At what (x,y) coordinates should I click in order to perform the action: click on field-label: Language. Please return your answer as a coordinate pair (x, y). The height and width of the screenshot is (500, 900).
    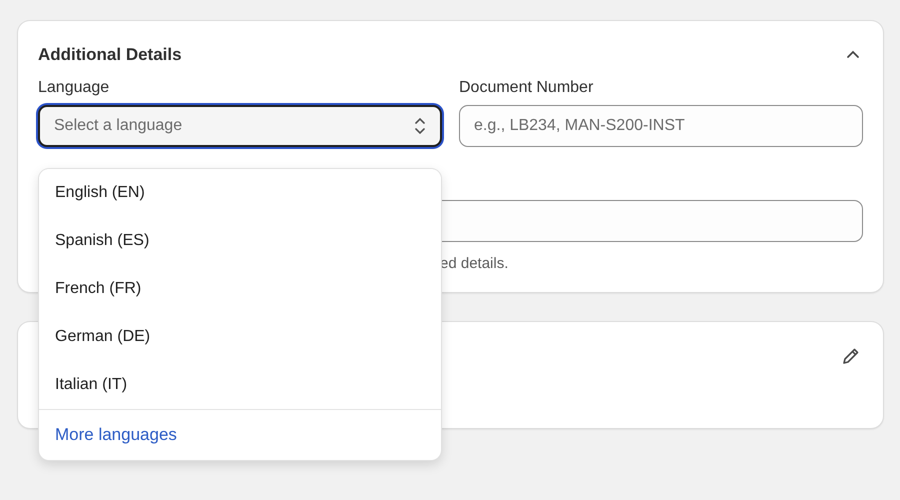
    Looking at the image, I should click on (74, 88).